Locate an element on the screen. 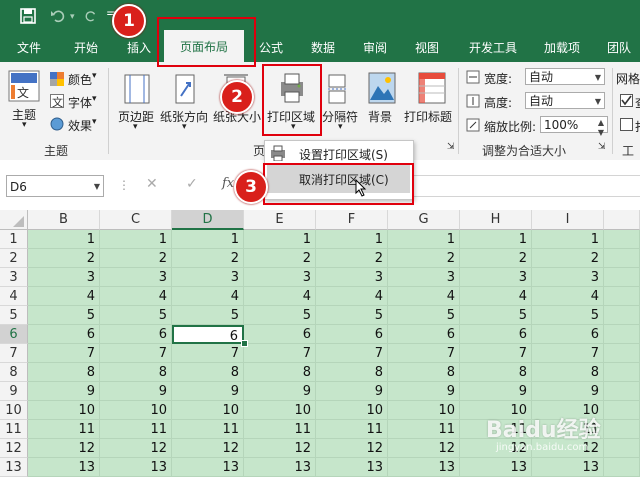 The width and height of the screenshot is (640, 480). tab-view: 视图 is located at coordinates (427, 48).